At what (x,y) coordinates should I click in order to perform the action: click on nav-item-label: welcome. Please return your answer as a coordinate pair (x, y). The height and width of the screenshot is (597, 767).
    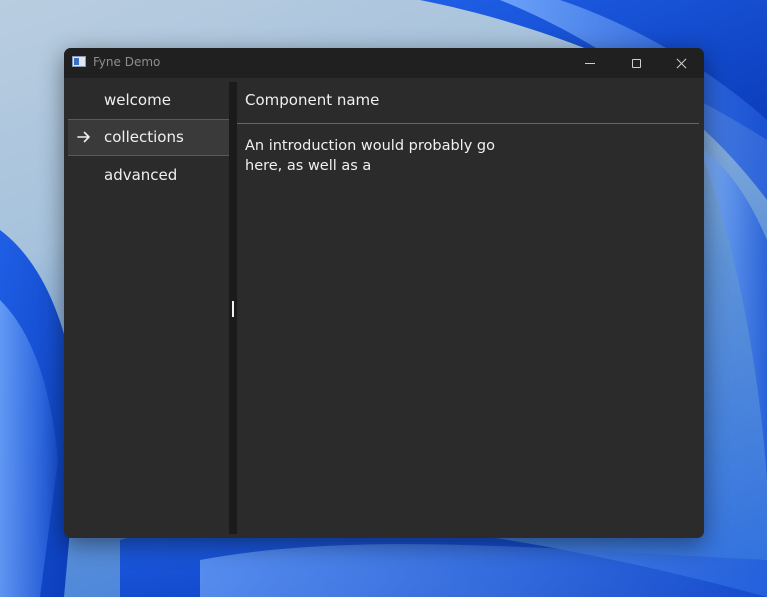
    Looking at the image, I should click on (137, 100).